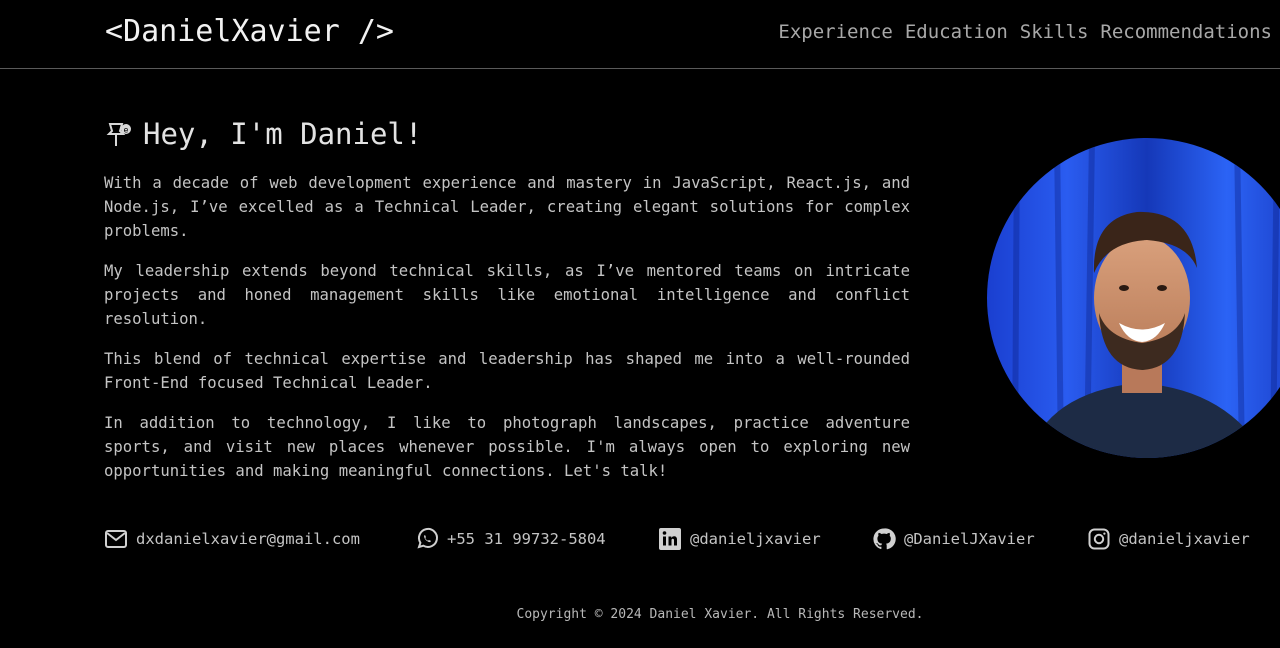 The height and width of the screenshot is (648, 1280). What do you see at coordinates (248, 539) in the screenshot?
I see `contact-email-label: dxdanielxavier@gmail.com` at bounding box center [248, 539].